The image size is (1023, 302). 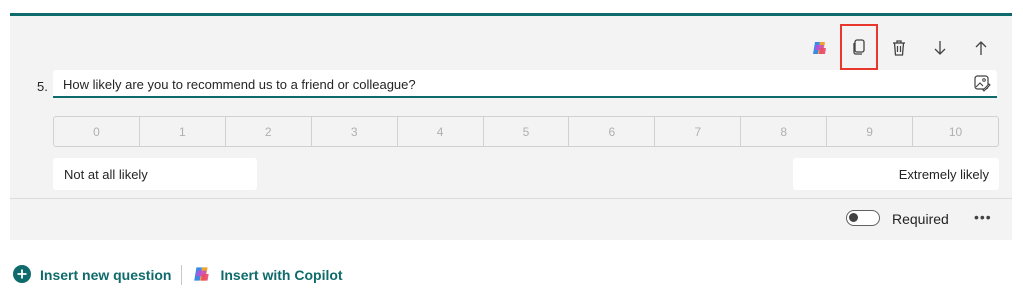 I want to click on delete-icon, so click(x=899, y=48).